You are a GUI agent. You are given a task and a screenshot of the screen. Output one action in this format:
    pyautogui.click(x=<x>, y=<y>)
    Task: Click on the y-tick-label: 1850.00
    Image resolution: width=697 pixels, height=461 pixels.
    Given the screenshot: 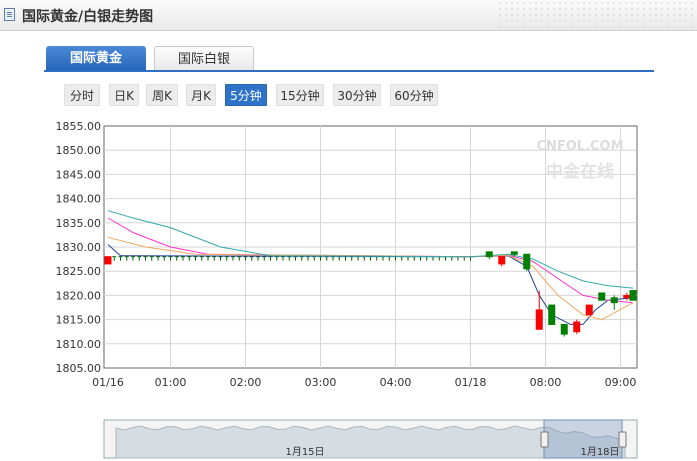 What is the action you would take?
    pyautogui.click(x=79, y=150)
    